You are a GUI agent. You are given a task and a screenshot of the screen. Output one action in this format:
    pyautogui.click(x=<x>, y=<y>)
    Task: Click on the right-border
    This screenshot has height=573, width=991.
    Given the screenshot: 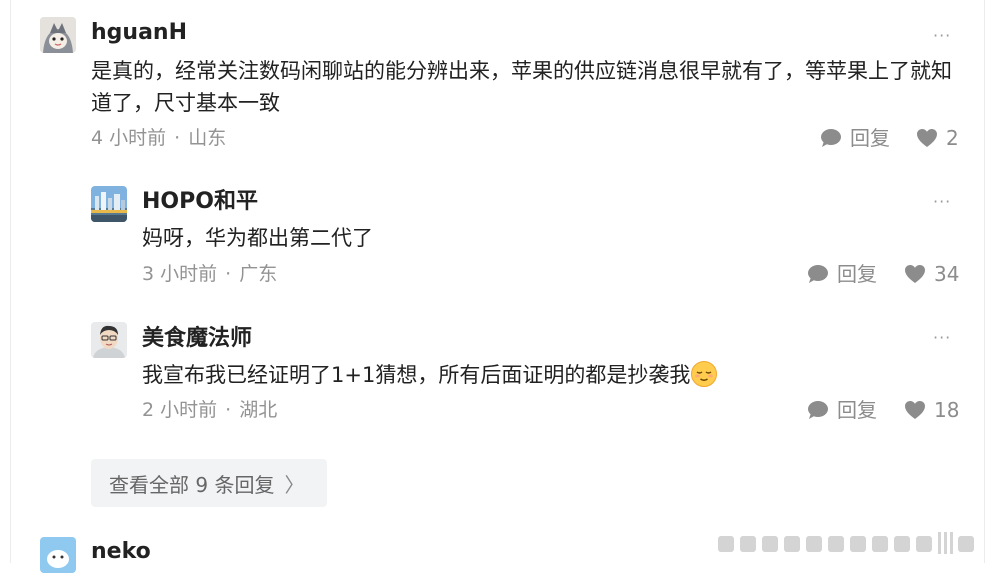 What is the action you would take?
    pyautogui.click(x=984, y=281)
    